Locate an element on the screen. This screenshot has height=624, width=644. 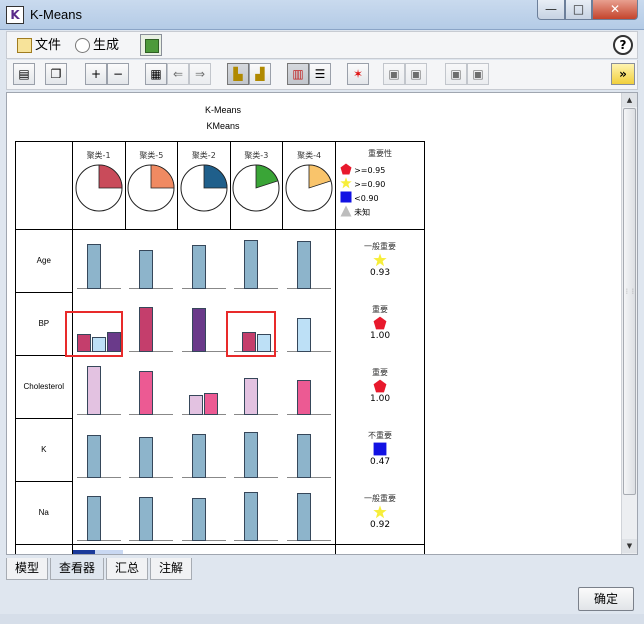
menu-generate: 生成 is located at coordinates (101, 46).